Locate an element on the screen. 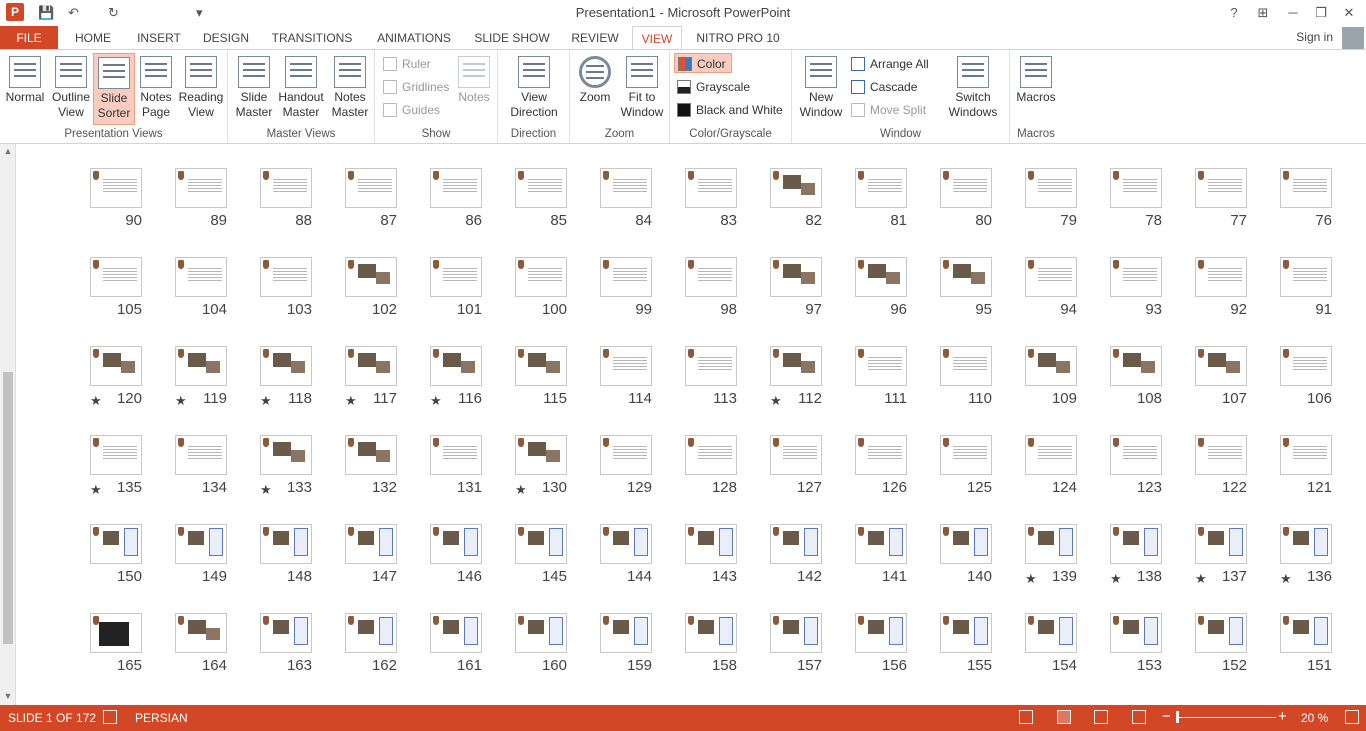 Image resolution: width=1366 pixels, height=731 pixels. switch-windows-button: Switch Windows is located at coordinates (973, 88).